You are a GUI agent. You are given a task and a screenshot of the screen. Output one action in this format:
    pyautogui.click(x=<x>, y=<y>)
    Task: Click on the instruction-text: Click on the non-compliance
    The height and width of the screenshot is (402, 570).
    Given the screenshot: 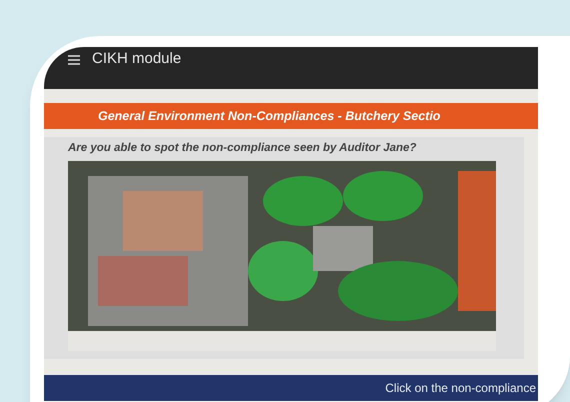 What is the action you would take?
    pyautogui.click(x=460, y=388)
    